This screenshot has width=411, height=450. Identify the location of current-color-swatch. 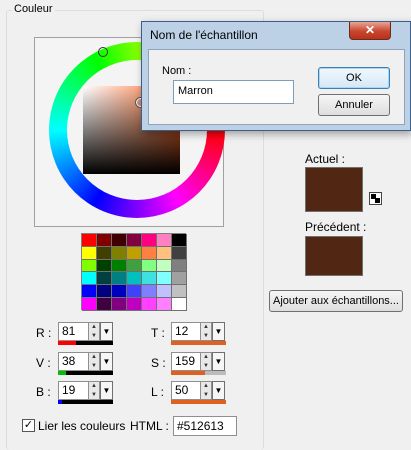
(334, 189).